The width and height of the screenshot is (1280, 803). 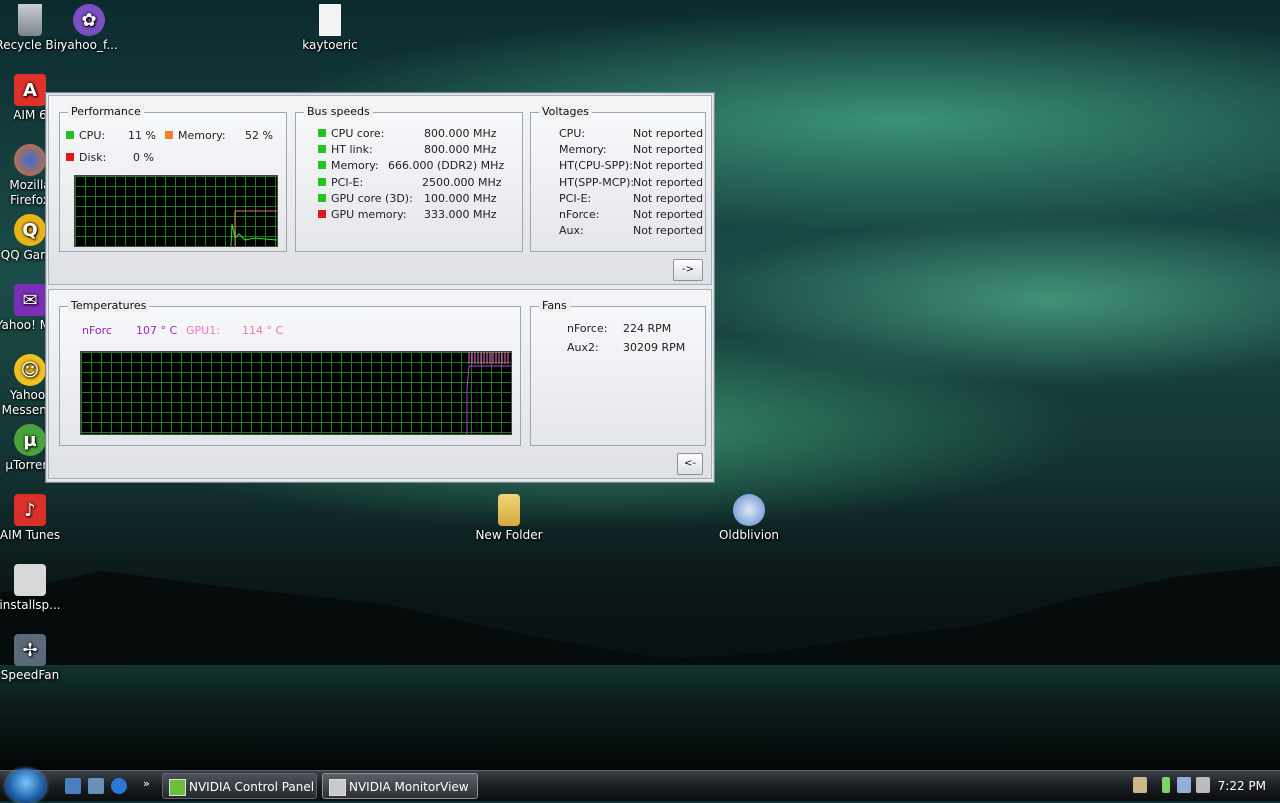 I want to click on desktop-icon-label: kaytoeric, so click(x=330, y=45).